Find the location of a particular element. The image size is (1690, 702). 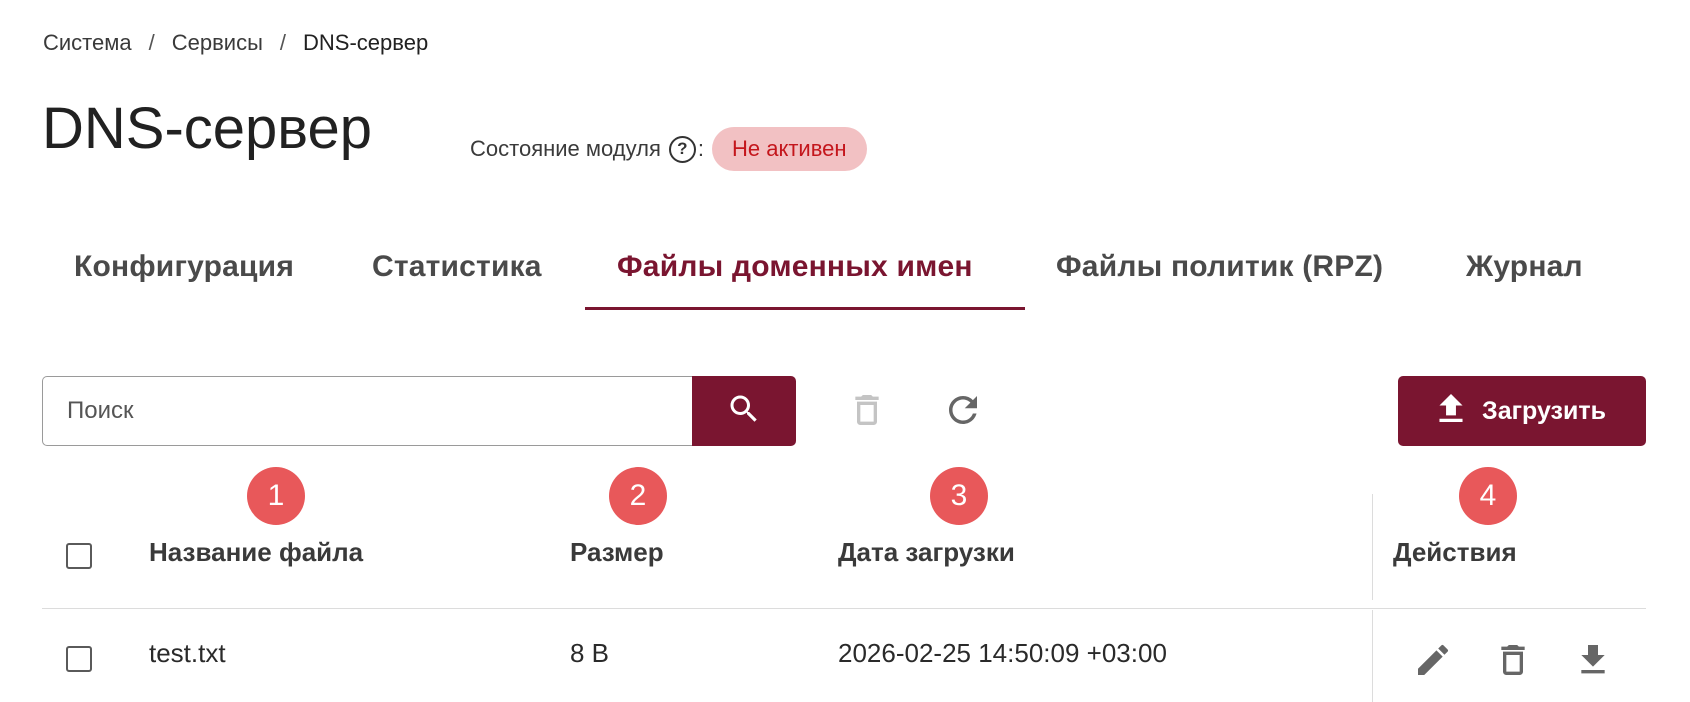

table-row: test.txt 8 B 2026-02-25 14:50:09 +03:00 is located at coordinates (845, 656).